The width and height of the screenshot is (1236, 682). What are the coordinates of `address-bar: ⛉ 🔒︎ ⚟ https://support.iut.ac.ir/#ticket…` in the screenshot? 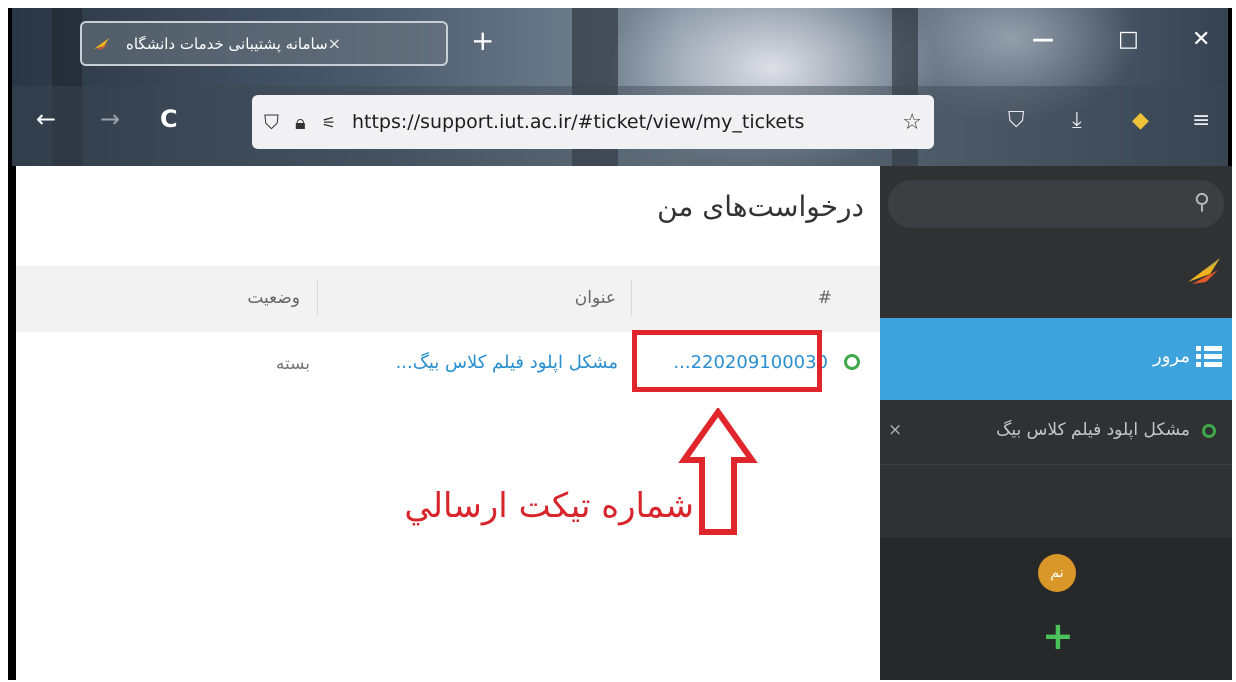 It's located at (593, 122).